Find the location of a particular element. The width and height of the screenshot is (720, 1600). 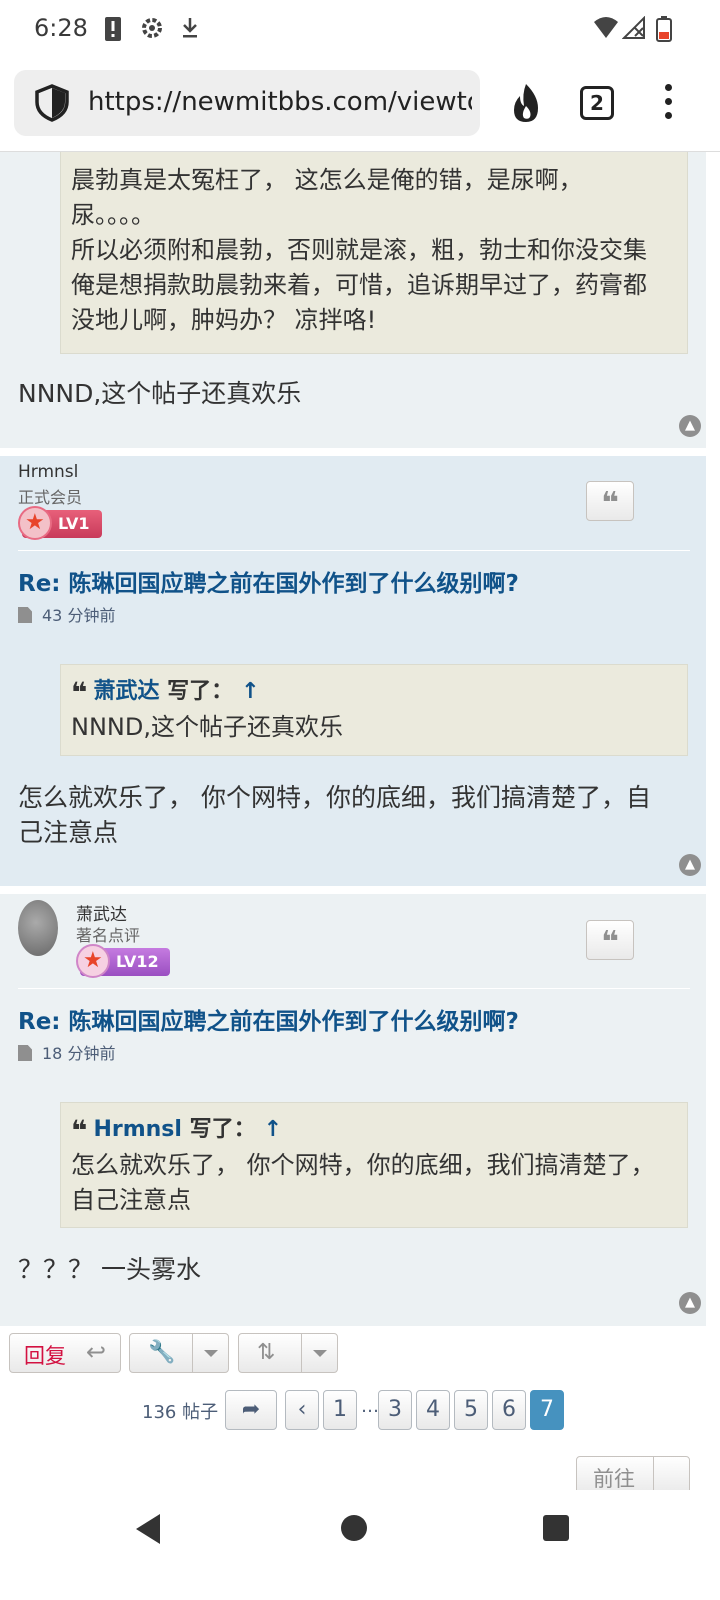

quote-line: 怎么就欢乐了， 你个网特，你的底细，我们搞清楚了， is located at coordinates (363, 1165).